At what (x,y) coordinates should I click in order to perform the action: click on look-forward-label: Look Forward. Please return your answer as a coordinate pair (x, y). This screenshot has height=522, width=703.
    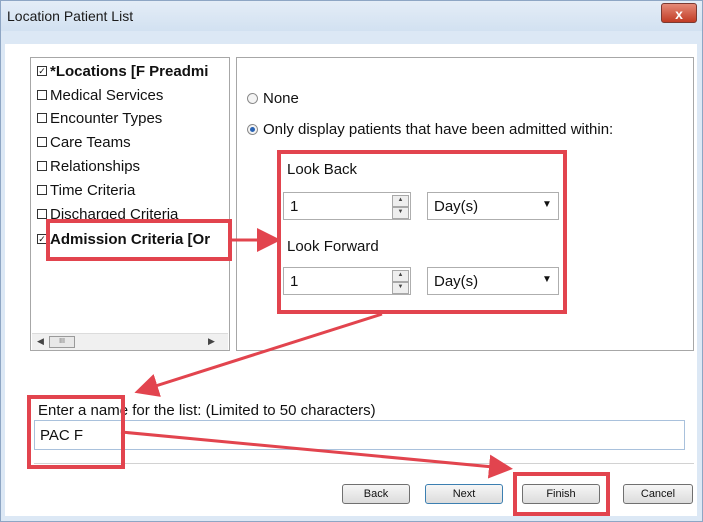
    Looking at the image, I should click on (333, 246).